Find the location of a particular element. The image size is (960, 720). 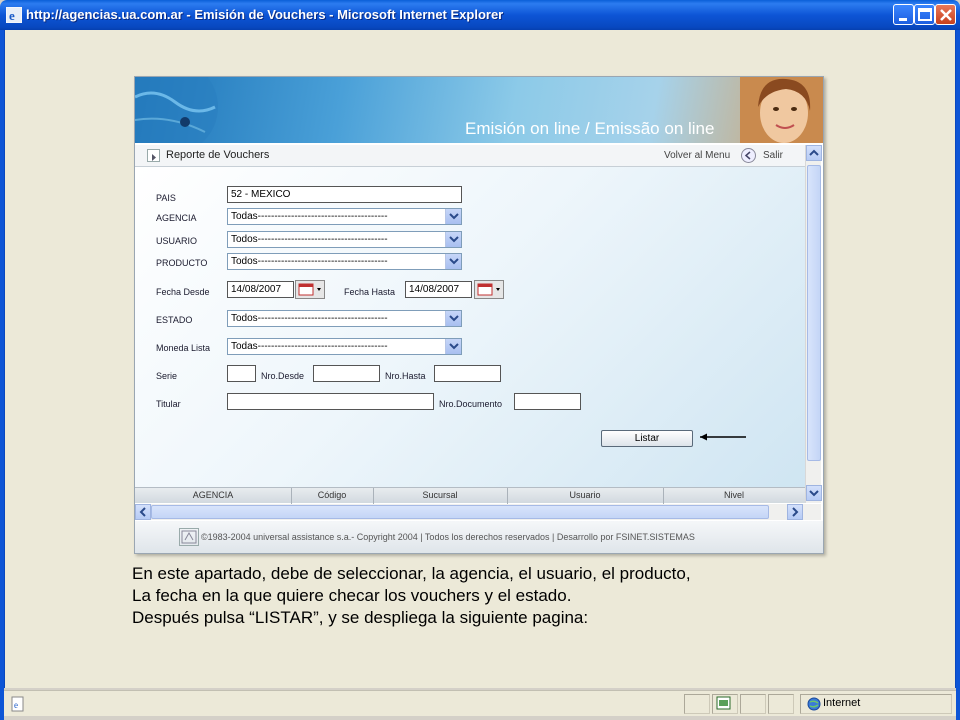

internet-zone-label: Internet is located at coordinates (842, 703).